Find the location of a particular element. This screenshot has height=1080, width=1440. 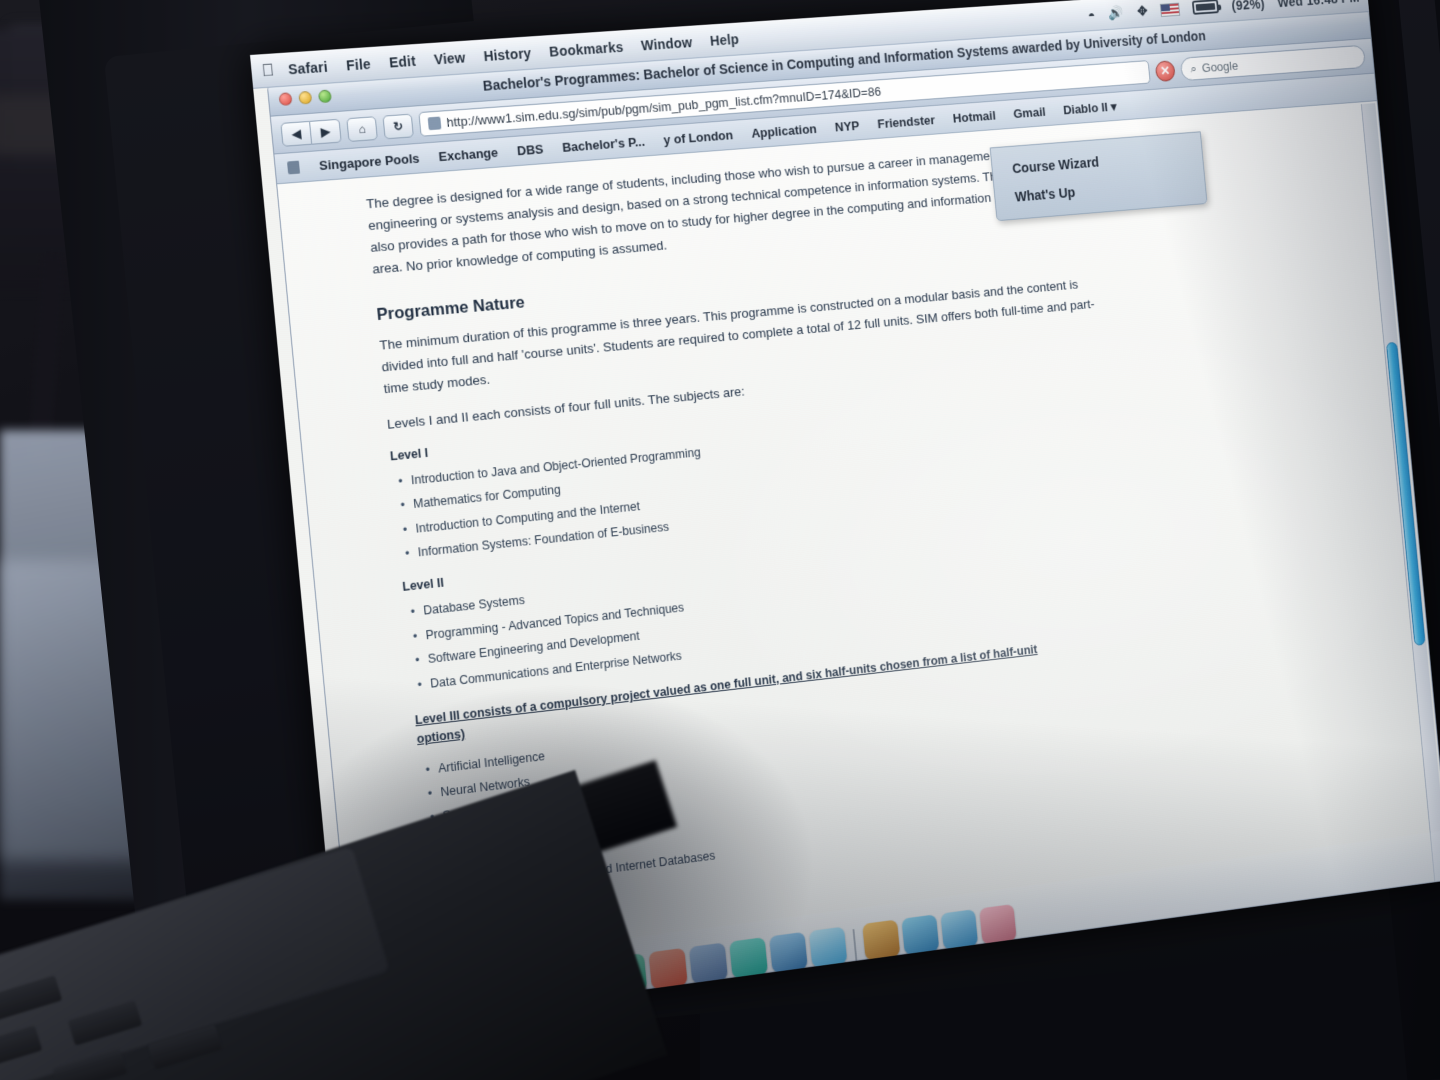

bookmark-exchange: Exchange is located at coordinates (468, 154).